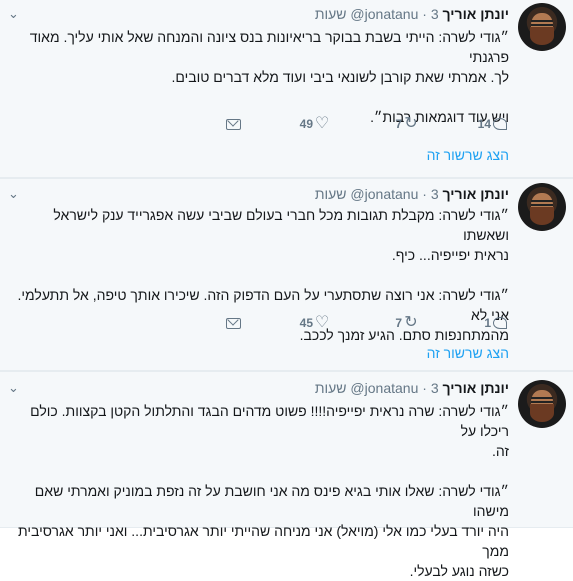  Describe the element at coordinates (306, 323) in the screenshot. I see `like-count: 45` at that location.